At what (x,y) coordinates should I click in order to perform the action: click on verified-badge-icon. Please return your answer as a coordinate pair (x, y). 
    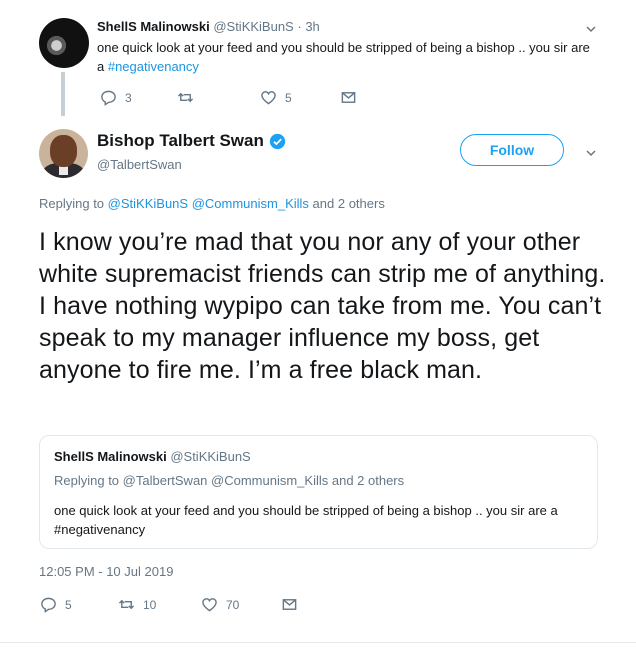
    Looking at the image, I should click on (277, 141).